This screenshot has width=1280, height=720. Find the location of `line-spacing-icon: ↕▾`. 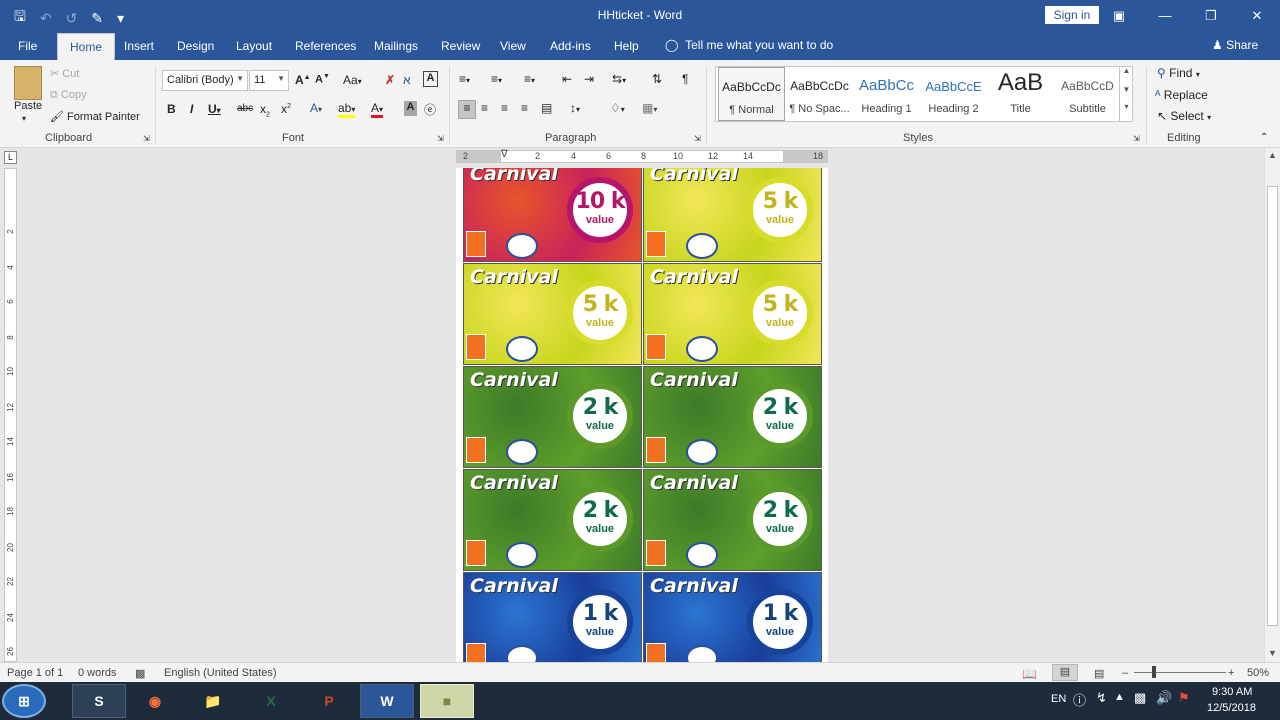

line-spacing-icon: ↕▾ is located at coordinates (575, 108).